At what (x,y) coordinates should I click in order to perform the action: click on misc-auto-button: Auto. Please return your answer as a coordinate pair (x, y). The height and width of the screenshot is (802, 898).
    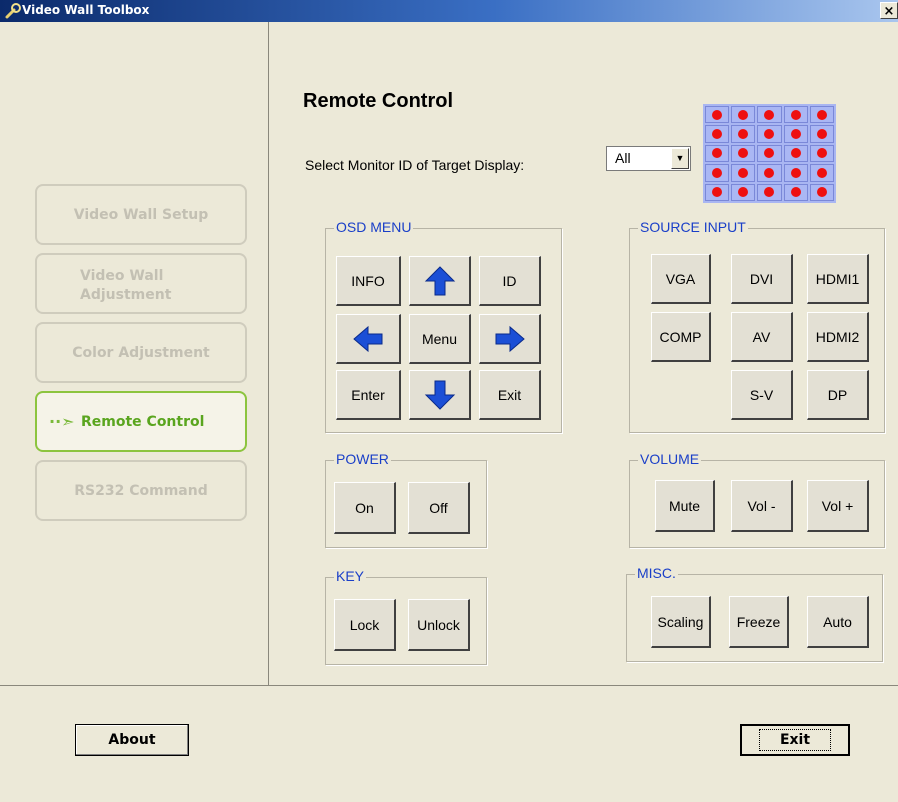
    Looking at the image, I should click on (838, 622).